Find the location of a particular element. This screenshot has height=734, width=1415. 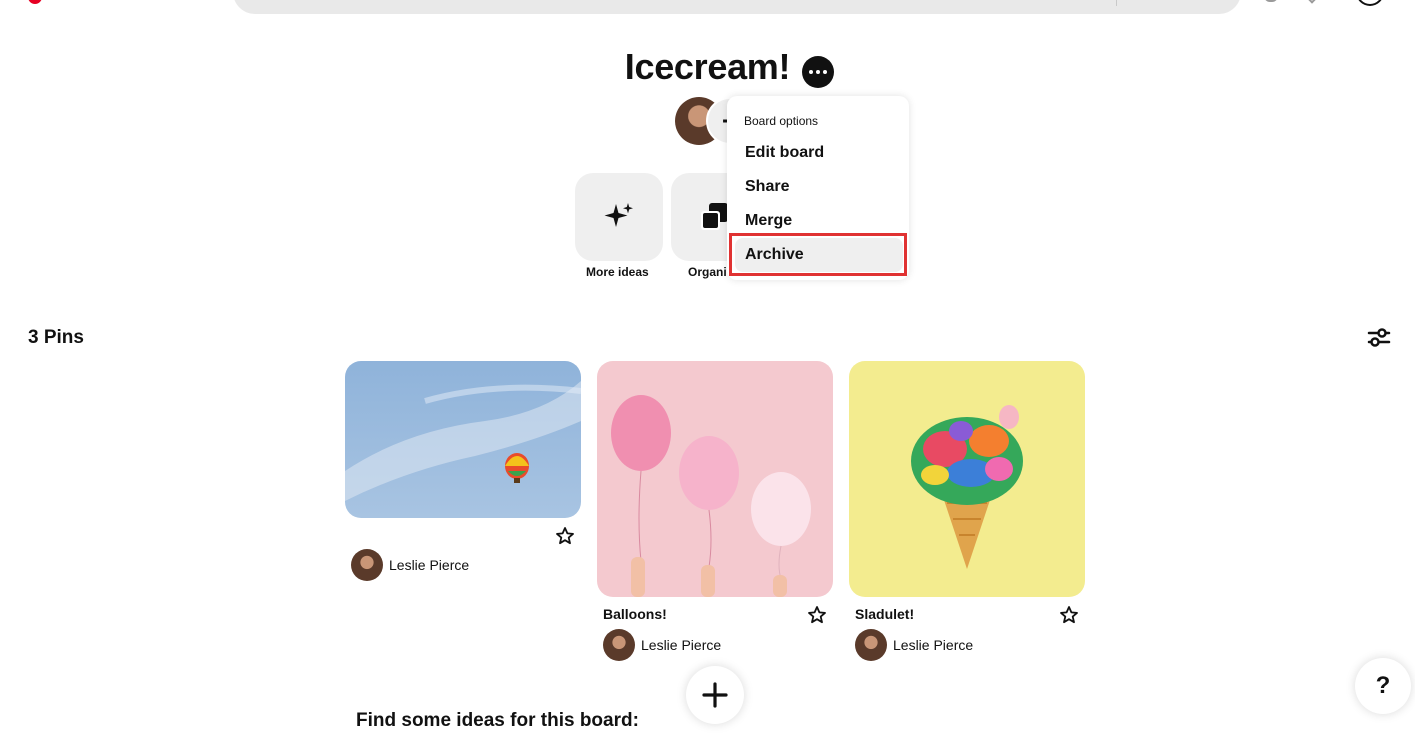

help-button: ? is located at coordinates (1383, 686).